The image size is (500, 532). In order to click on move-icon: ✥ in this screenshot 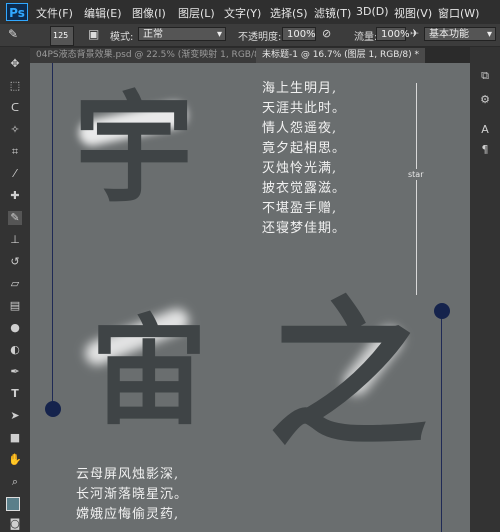, I will do `click(15, 64)`.